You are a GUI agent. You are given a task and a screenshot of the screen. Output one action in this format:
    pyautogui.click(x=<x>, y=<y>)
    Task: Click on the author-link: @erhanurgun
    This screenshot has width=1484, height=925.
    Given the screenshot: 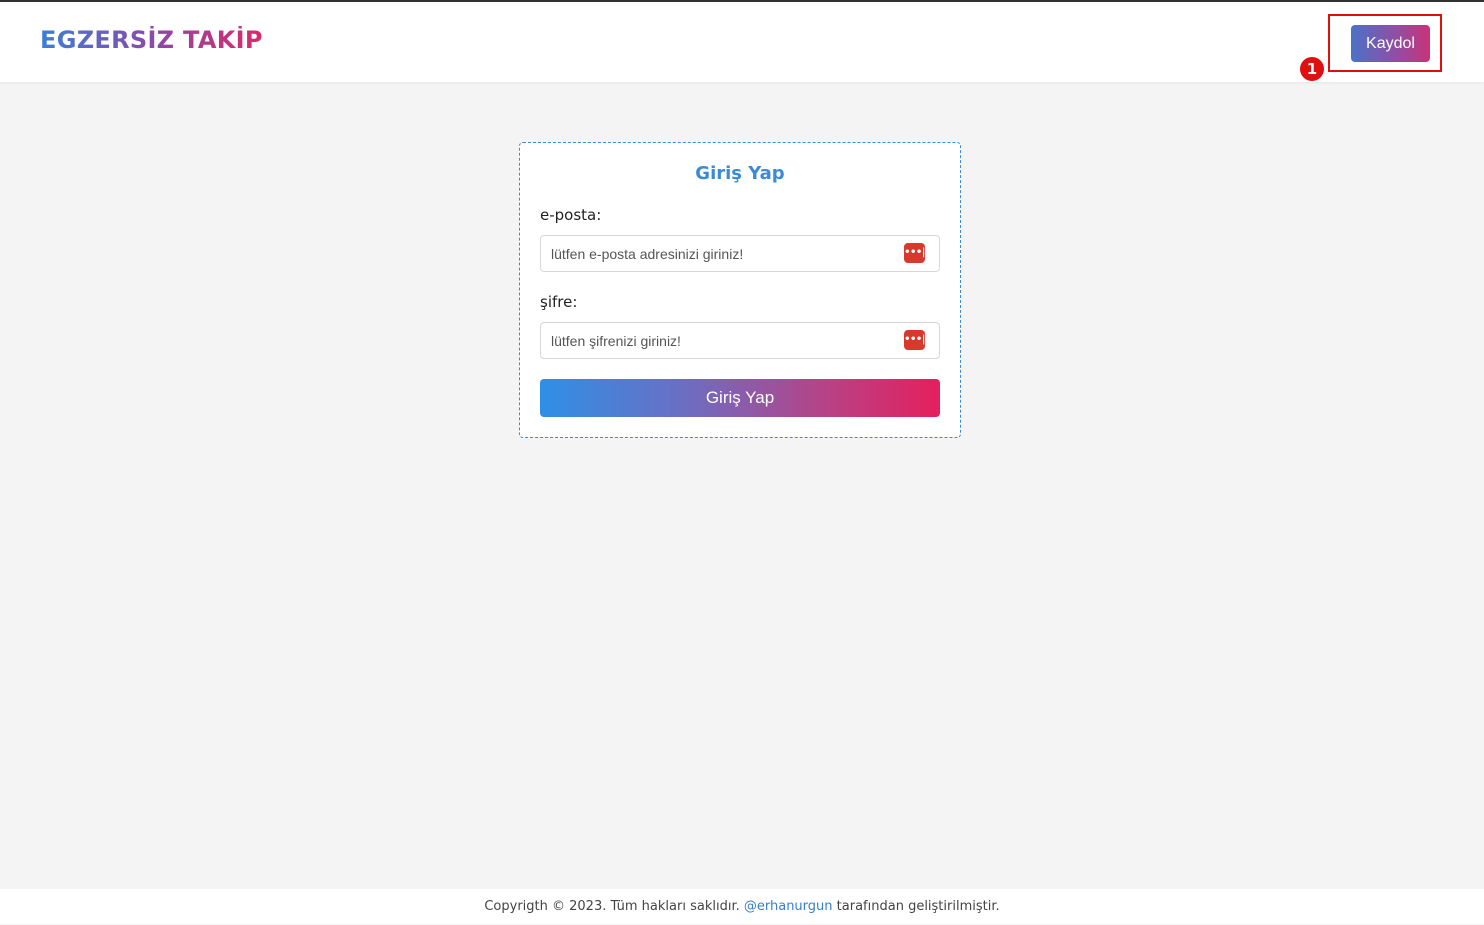 What is the action you would take?
    pyautogui.click(x=788, y=906)
    